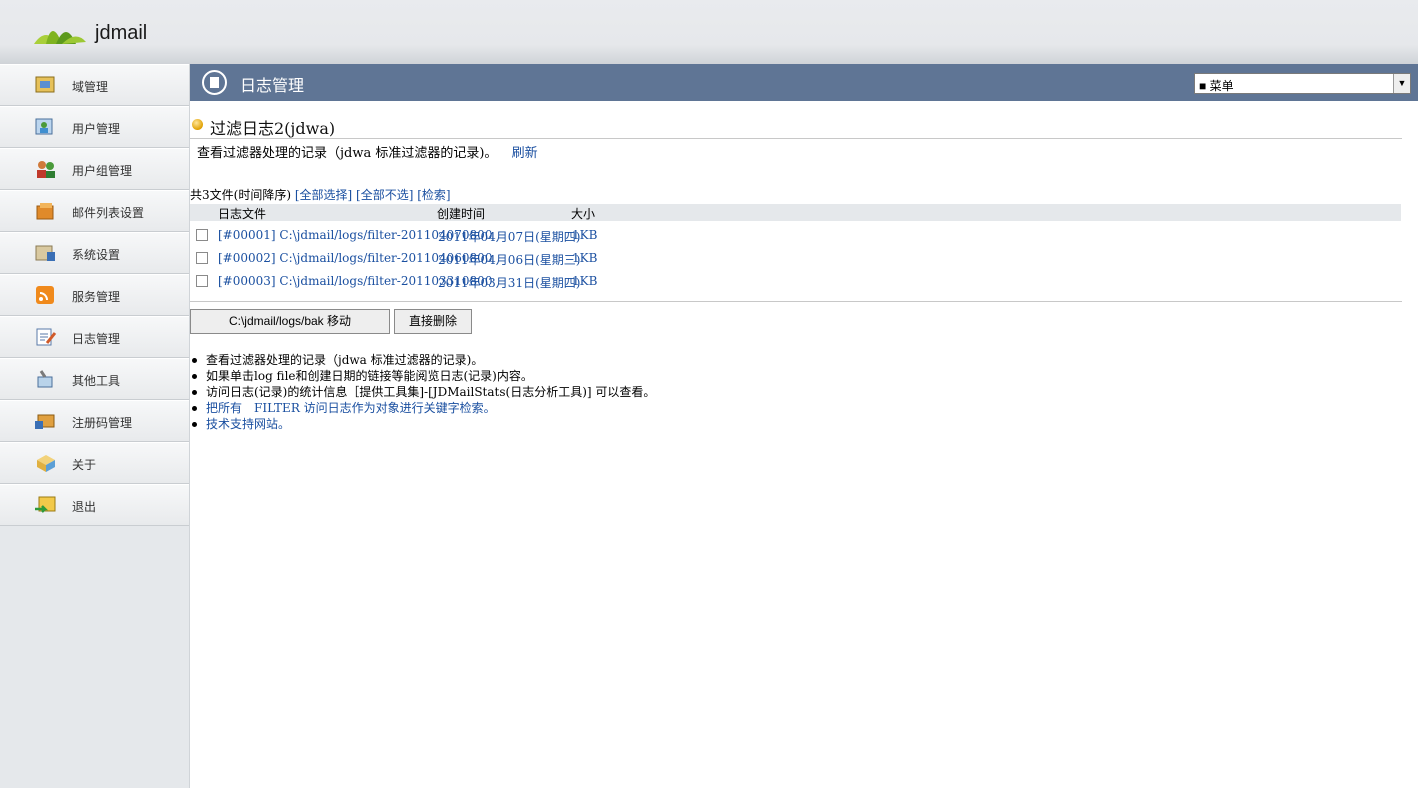  I want to click on column-header-created: 创建时间, so click(461, 214).